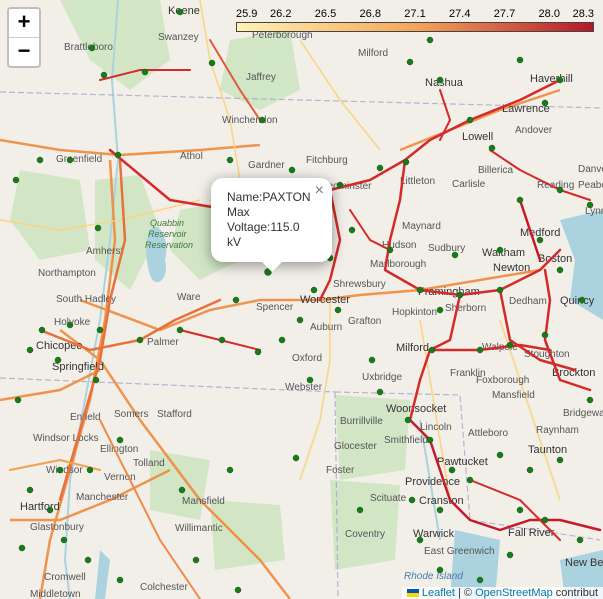 The height and width of the screenshot is (599, 603). I want to click on zoom-in-button: +, so click(24, 23).